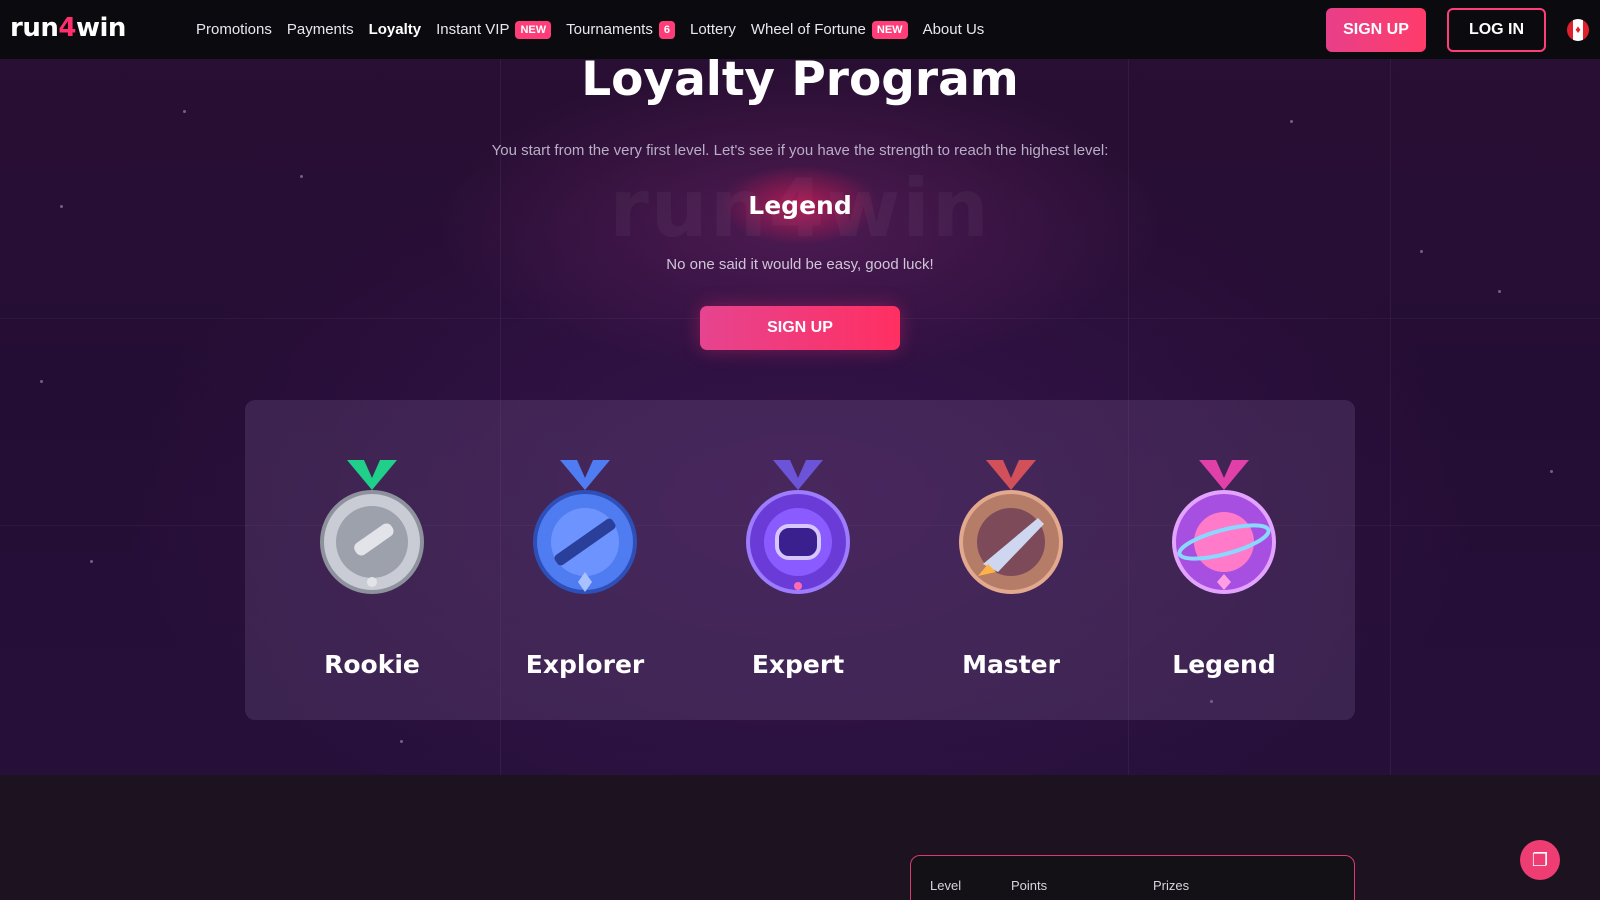 The width and height of the screenshot is (1600, 900). What do you see at coordinates (829, 29) in the screenshot?
I see `nav-item-wheel-of-fortune: Wheel of Fortune NEW` at bounding box center [829, 29].